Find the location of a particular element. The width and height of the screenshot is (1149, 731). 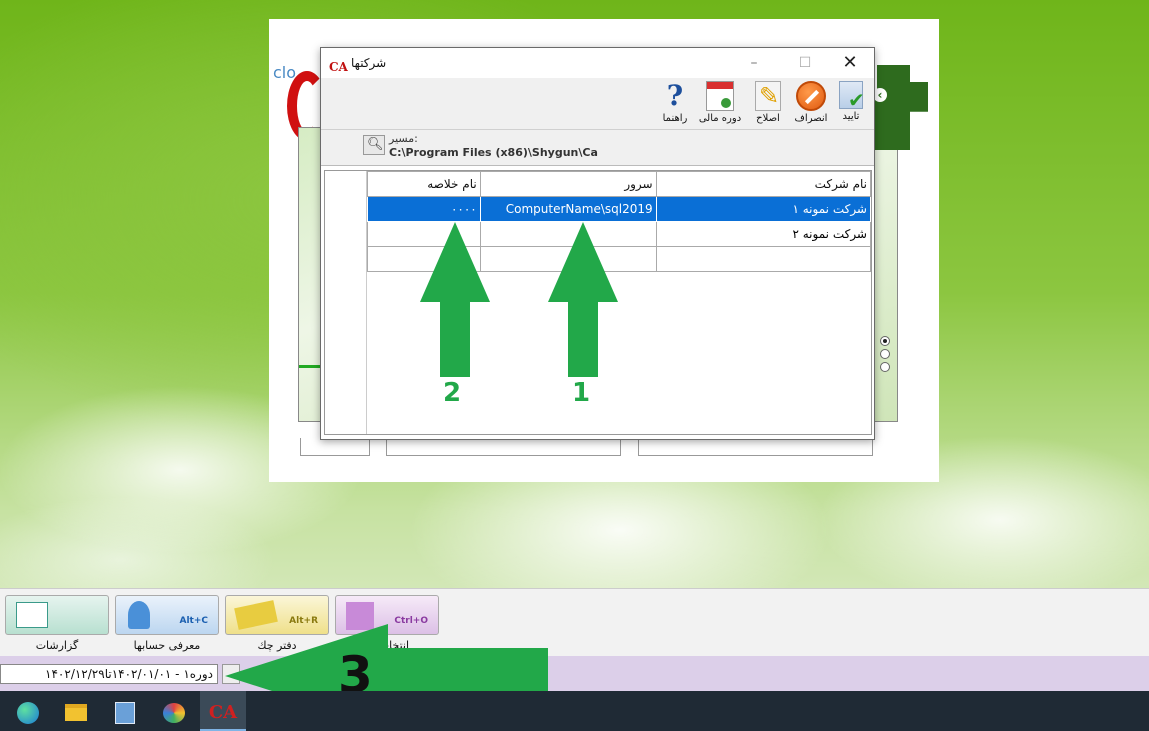

edge-browser-icon is located at coordinates (28, 711).